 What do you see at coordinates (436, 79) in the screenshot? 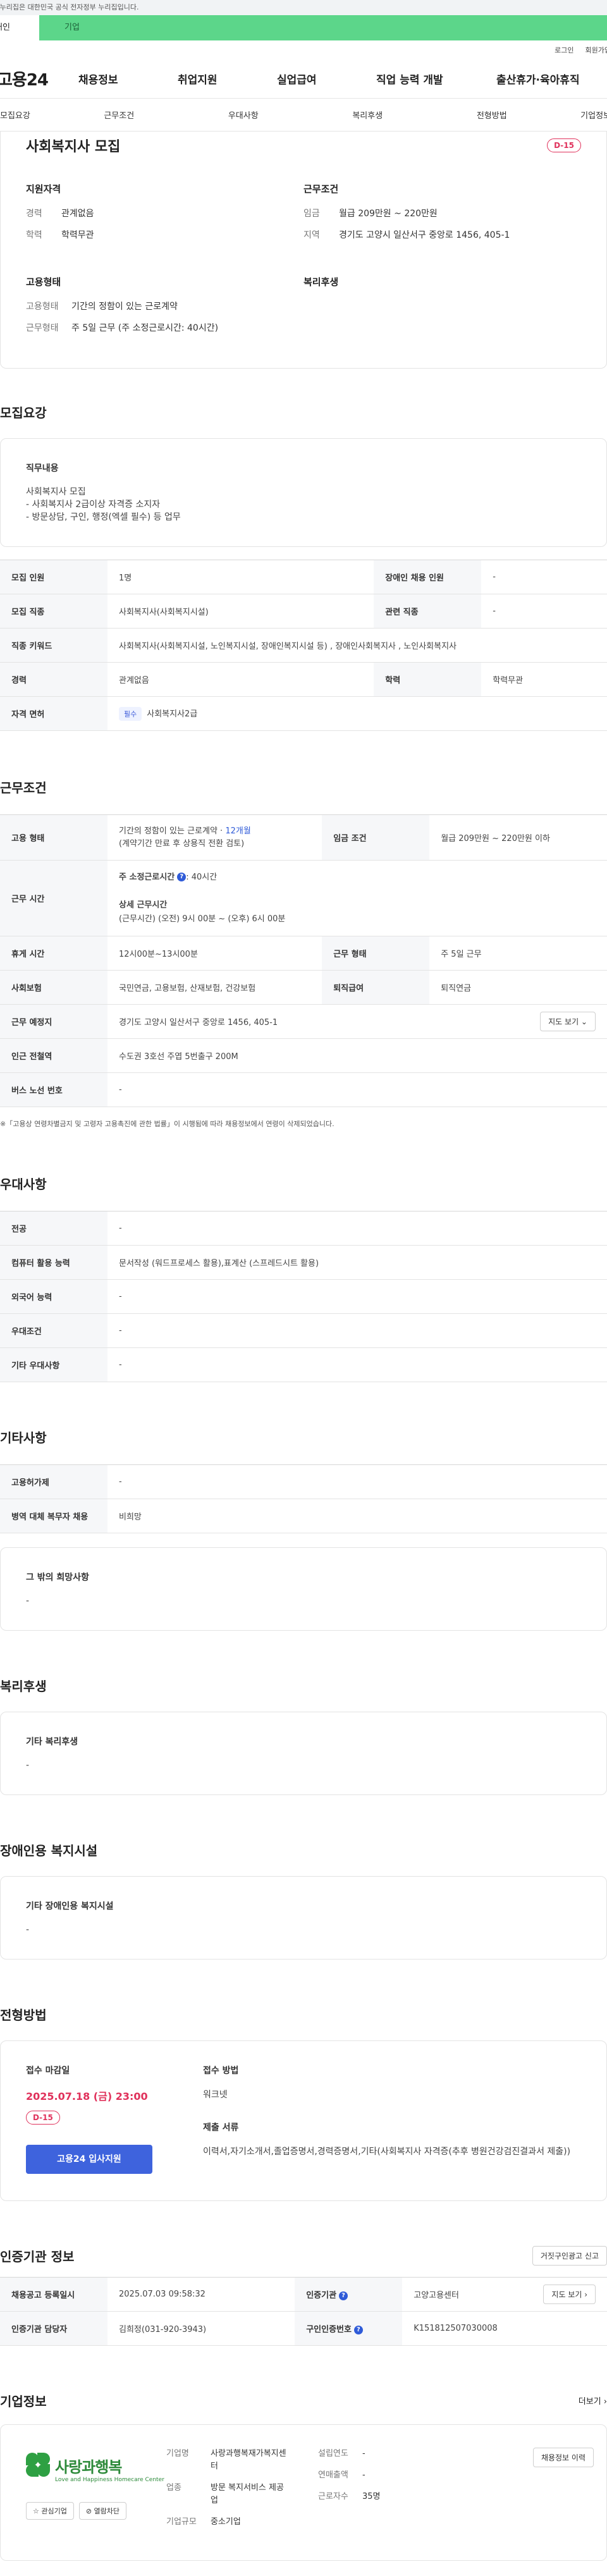
I see `gnb-item-job-training: 직업 능력 개발` at bounding box center [436, 79].